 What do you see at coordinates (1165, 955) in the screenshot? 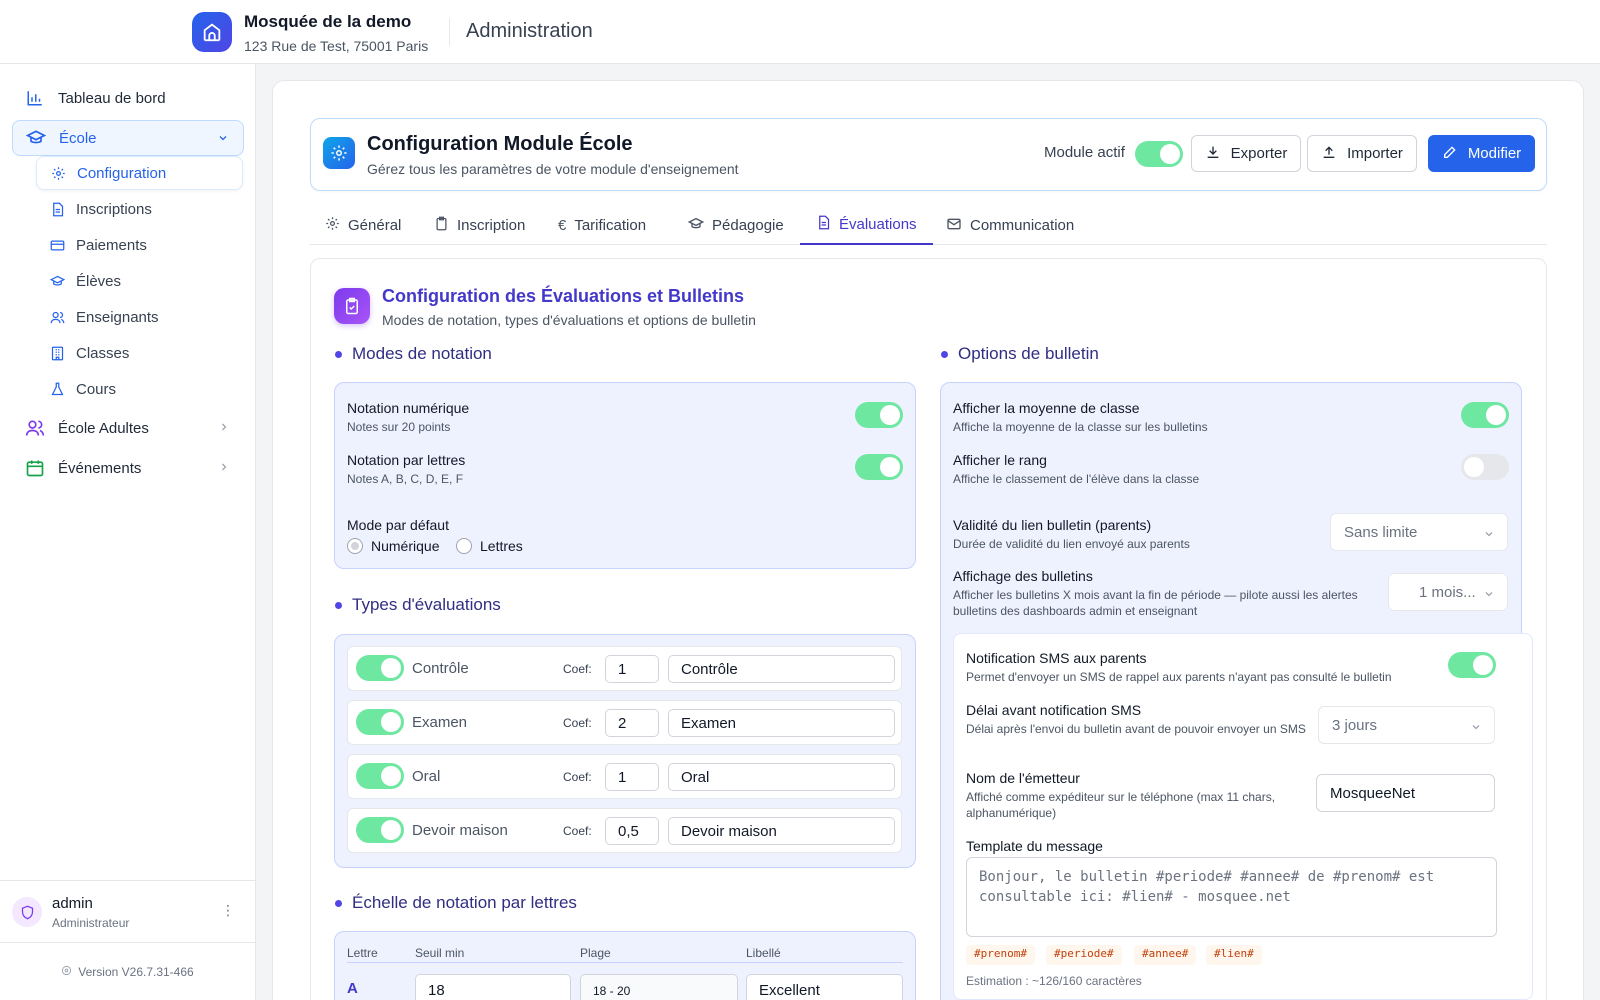
I see `variable-chip: #annee#` at bounding box center [1165, 955].